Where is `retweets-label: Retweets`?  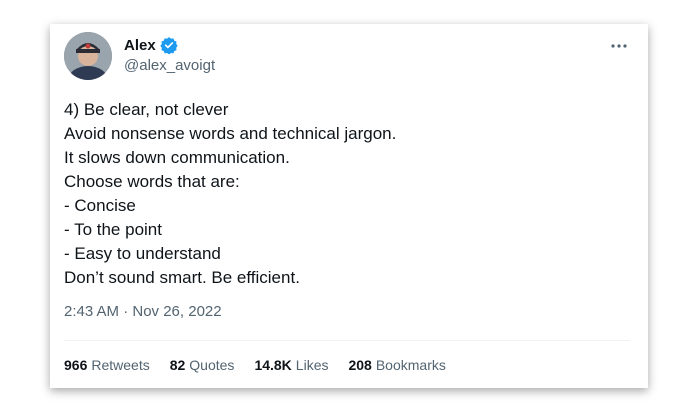 retweets-label: Retweets is located at coordinates (120, 365).